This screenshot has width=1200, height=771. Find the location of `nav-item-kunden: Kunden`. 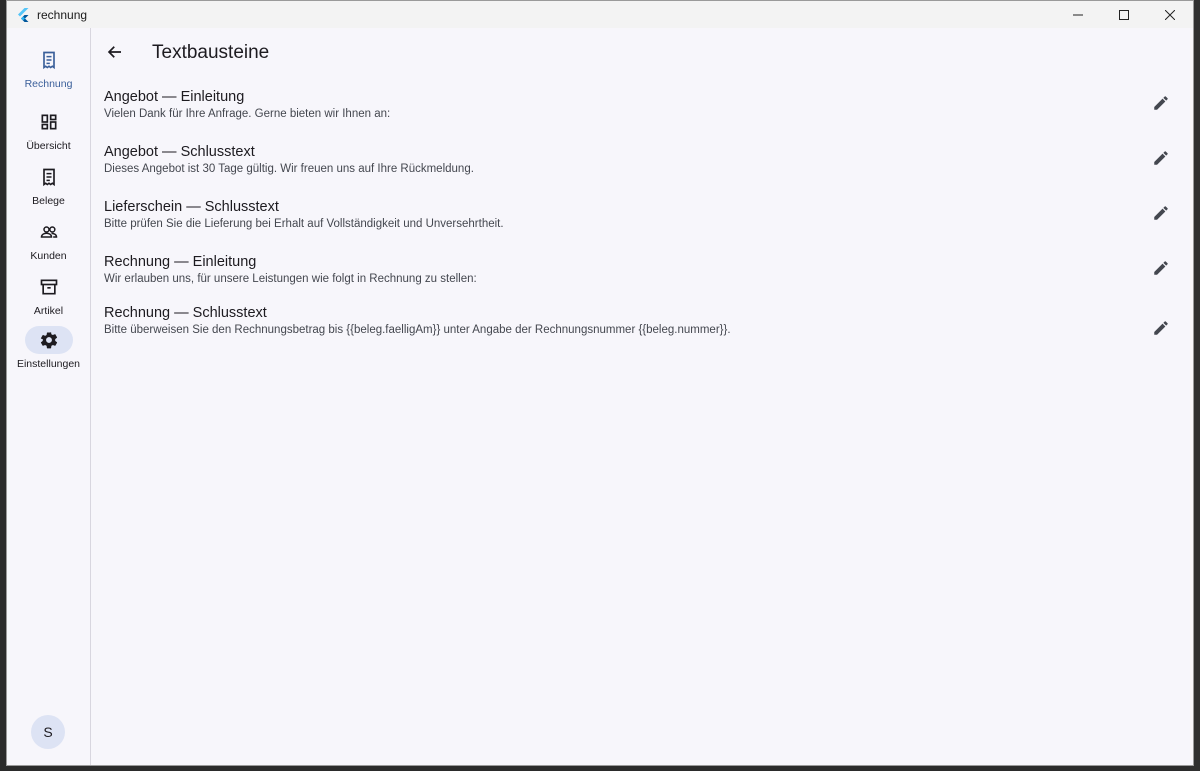

nav-item-kunden: Kunden is located at coordinates (48, 240).